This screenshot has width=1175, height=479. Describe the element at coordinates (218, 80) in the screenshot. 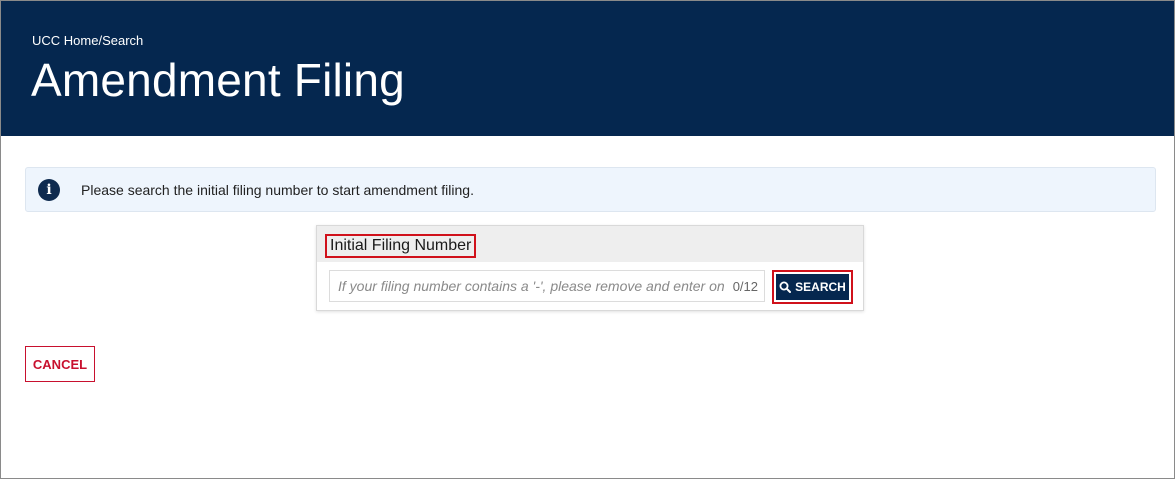

I see `page-title: Amendment Filing` at that location.